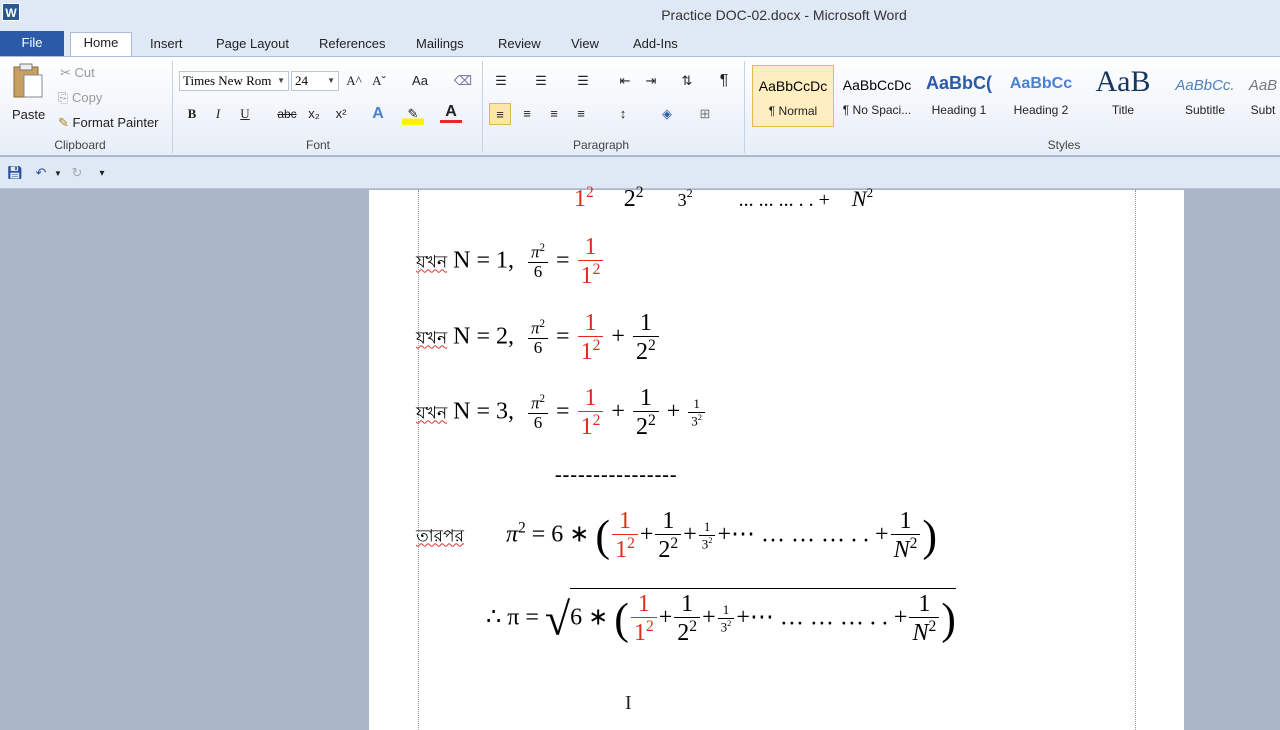  I want to click on cut-button: ✂ Cut, so click(77, 73).